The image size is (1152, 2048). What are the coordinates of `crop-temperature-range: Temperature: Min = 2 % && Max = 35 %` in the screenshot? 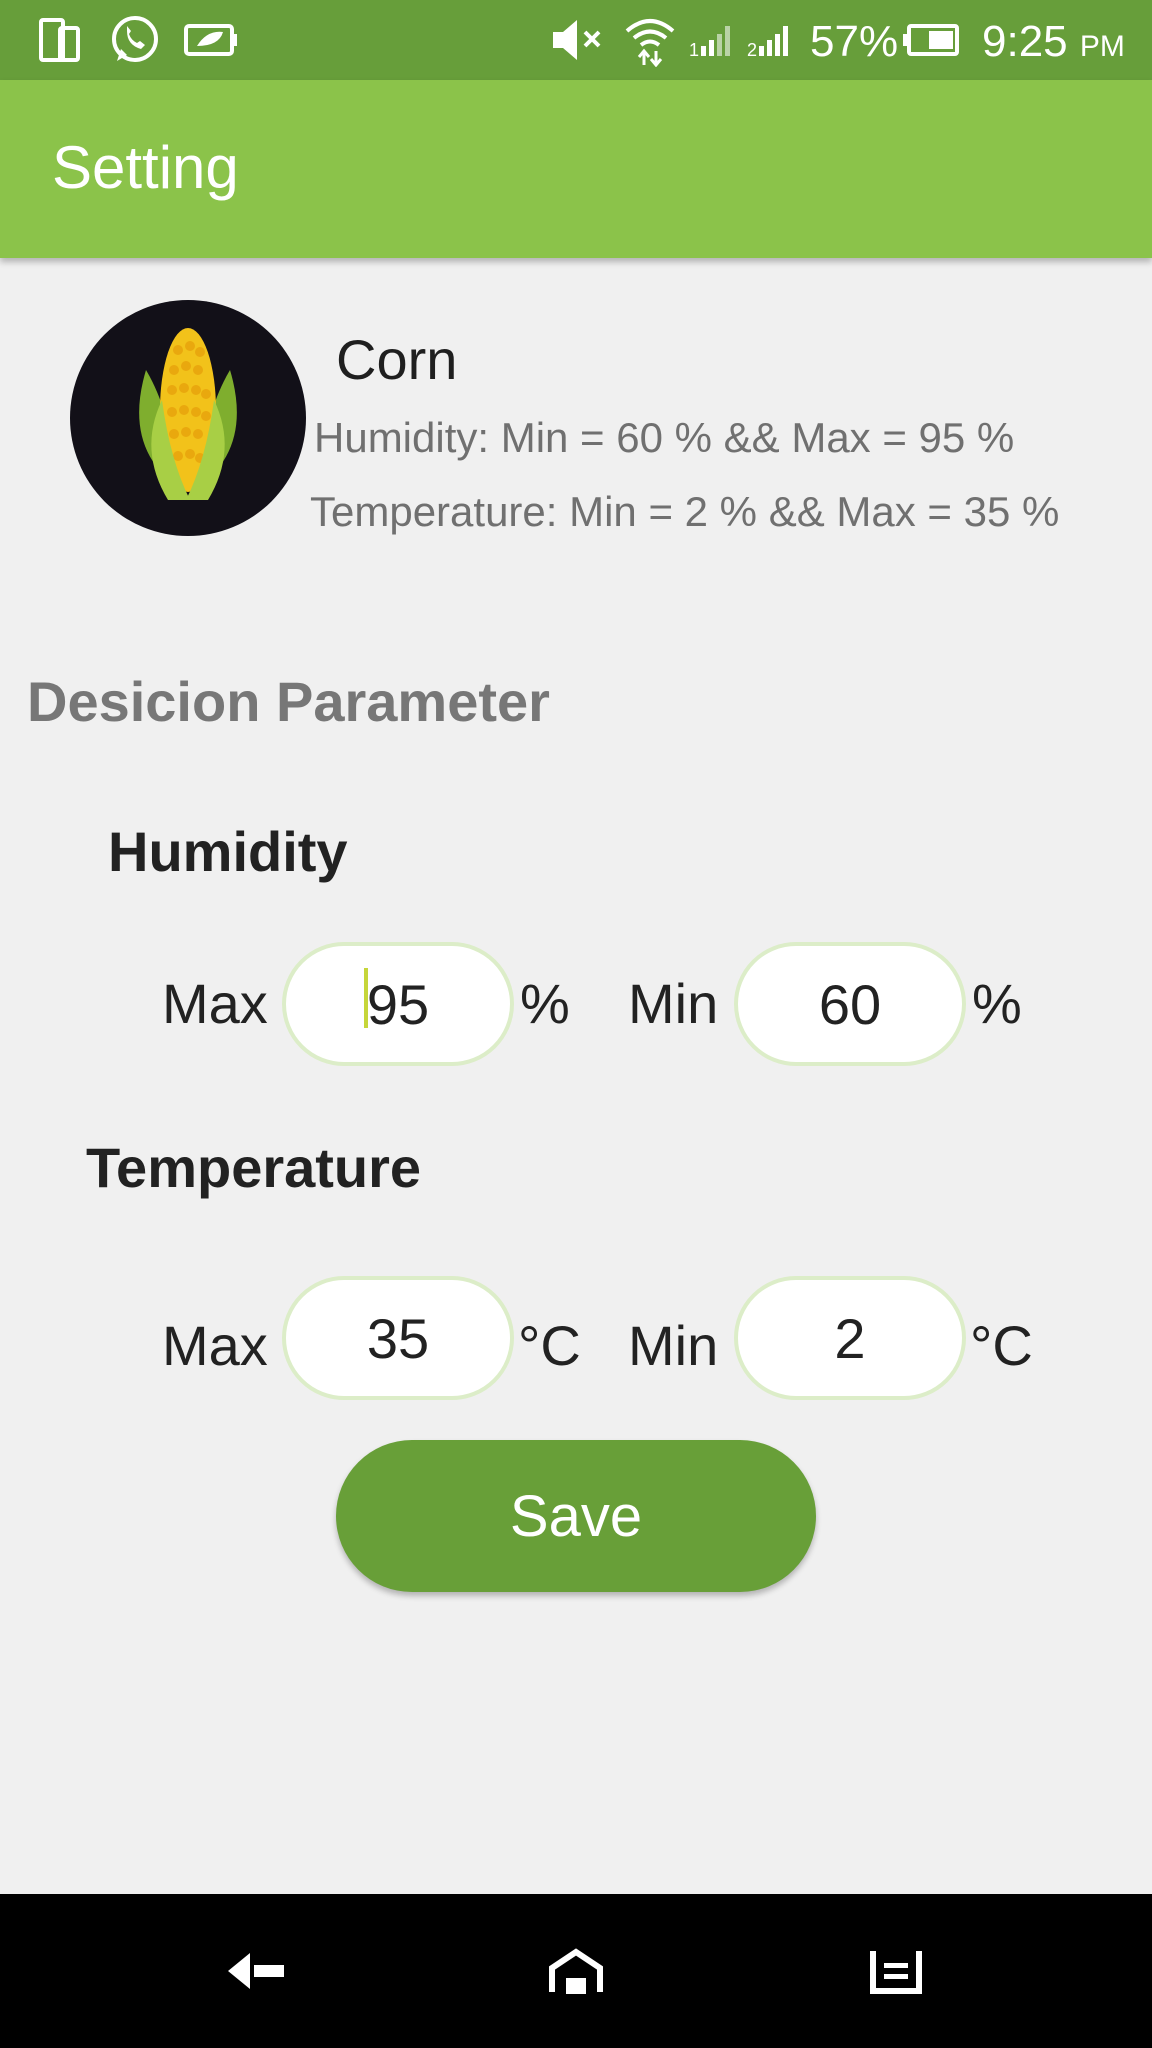 It's located at (685, 511).